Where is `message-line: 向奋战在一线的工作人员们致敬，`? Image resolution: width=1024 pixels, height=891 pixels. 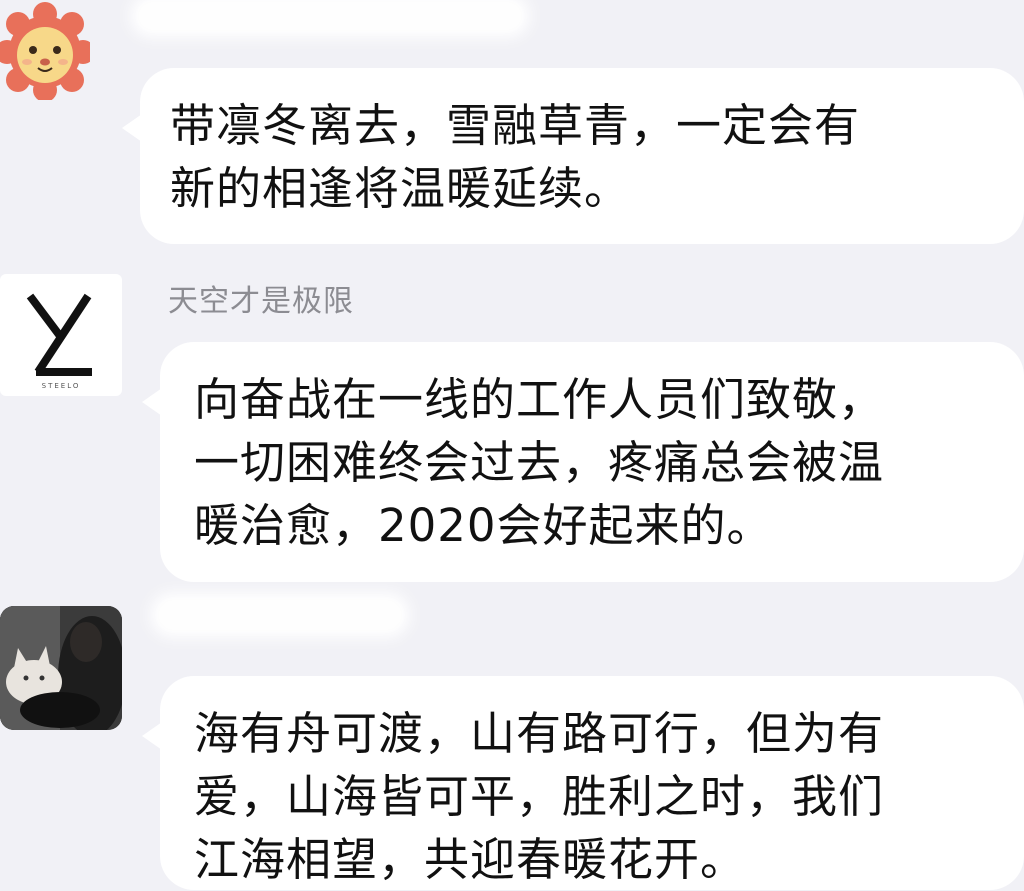 message-line: 向奋战在一线的工作人员们致敬， is located at coordinates (539, 399).